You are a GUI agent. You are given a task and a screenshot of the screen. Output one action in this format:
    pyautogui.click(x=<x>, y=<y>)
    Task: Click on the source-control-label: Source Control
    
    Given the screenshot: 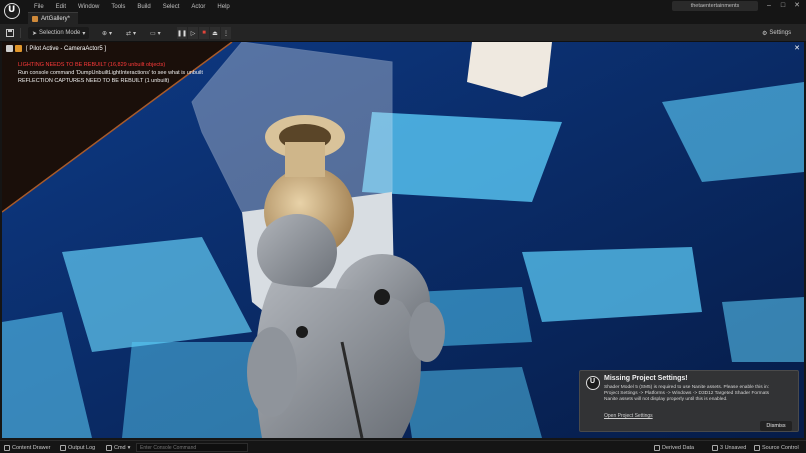 What is the action you would take?
    pyautogui.click(x=780, y=447)
    